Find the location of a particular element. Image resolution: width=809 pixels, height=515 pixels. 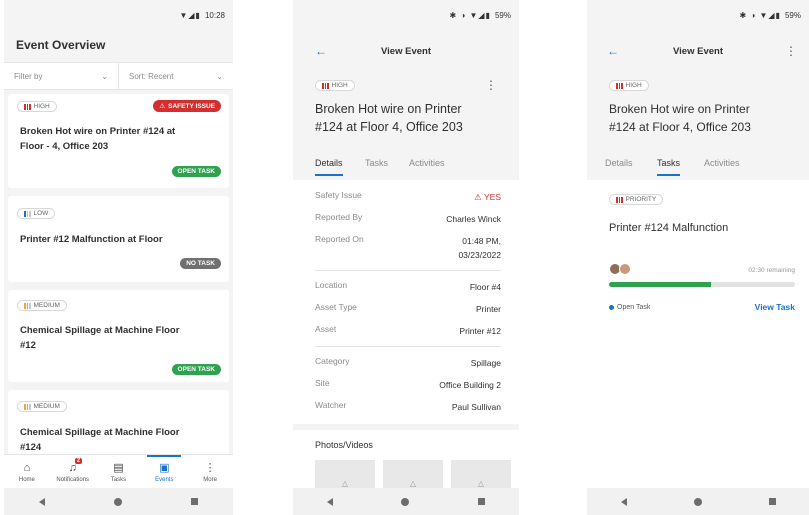

detail-key: Asset Type is located at coordinates (336, 307).